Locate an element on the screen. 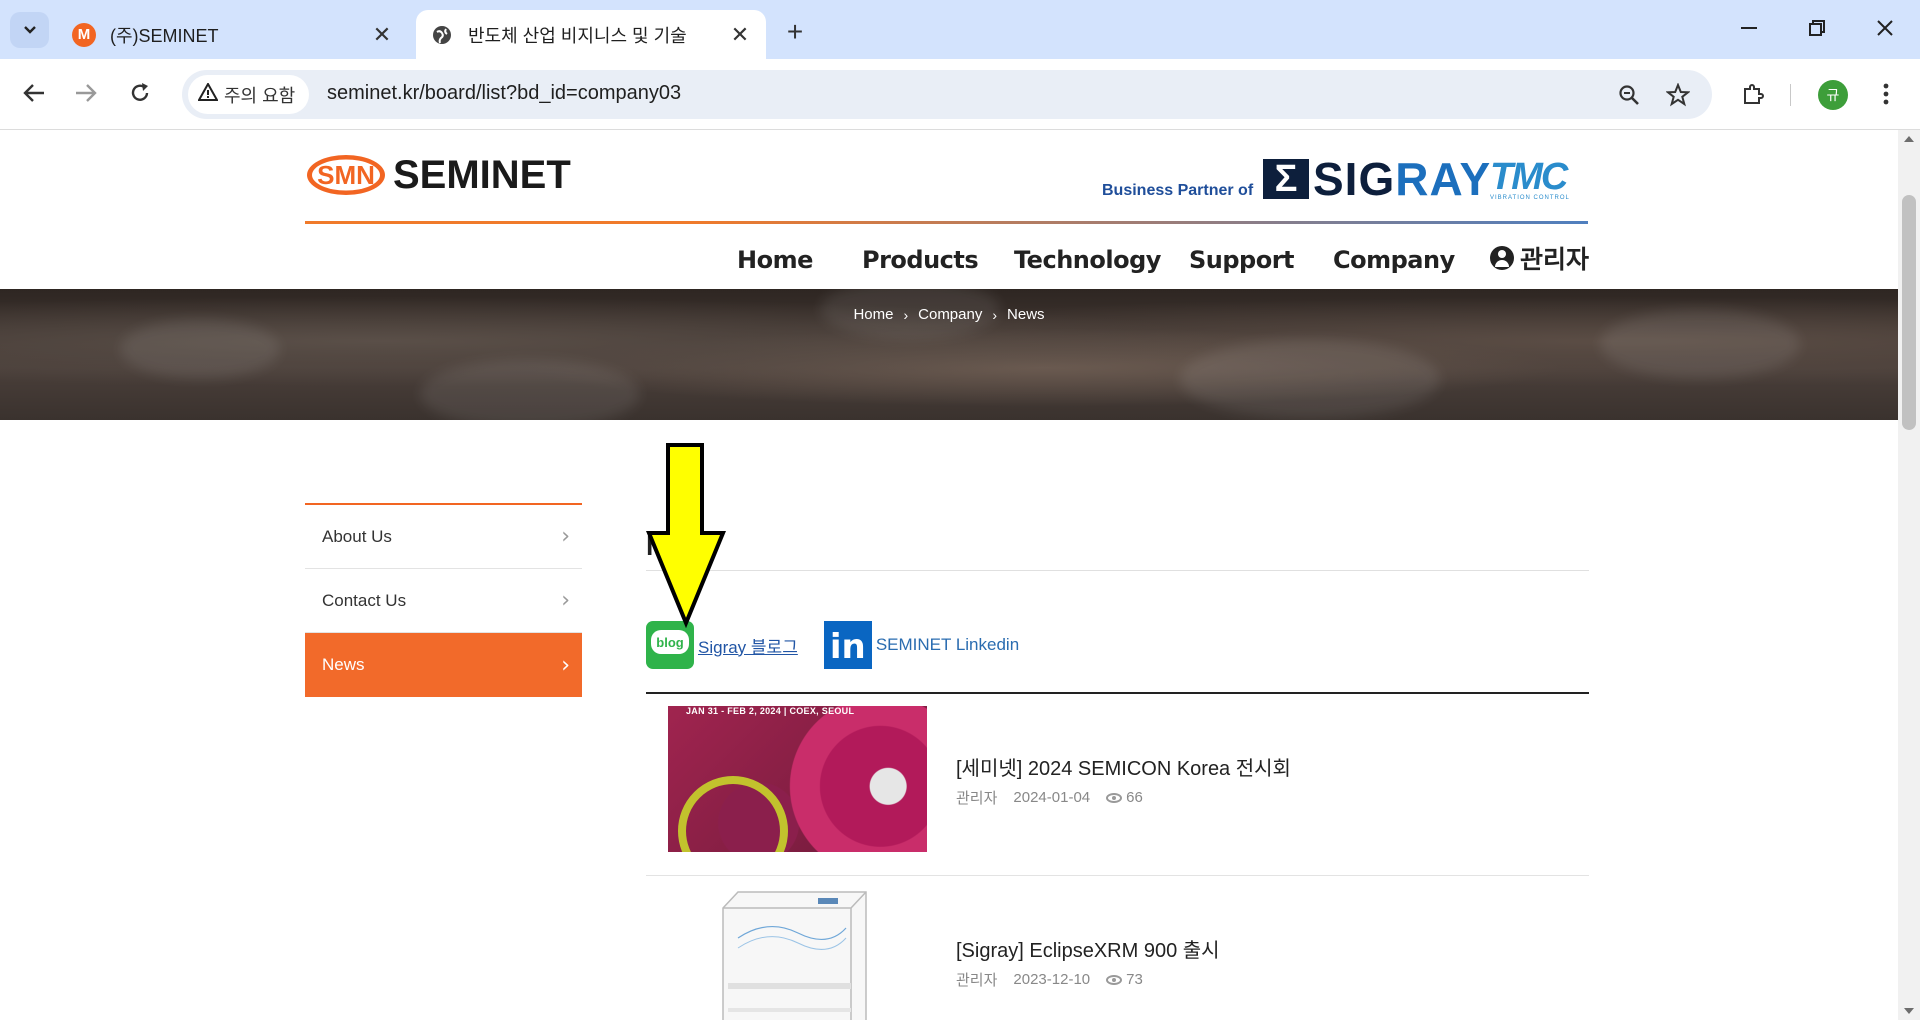  breadcrumb: Home › Company › News is located at coordinates (949, 314).